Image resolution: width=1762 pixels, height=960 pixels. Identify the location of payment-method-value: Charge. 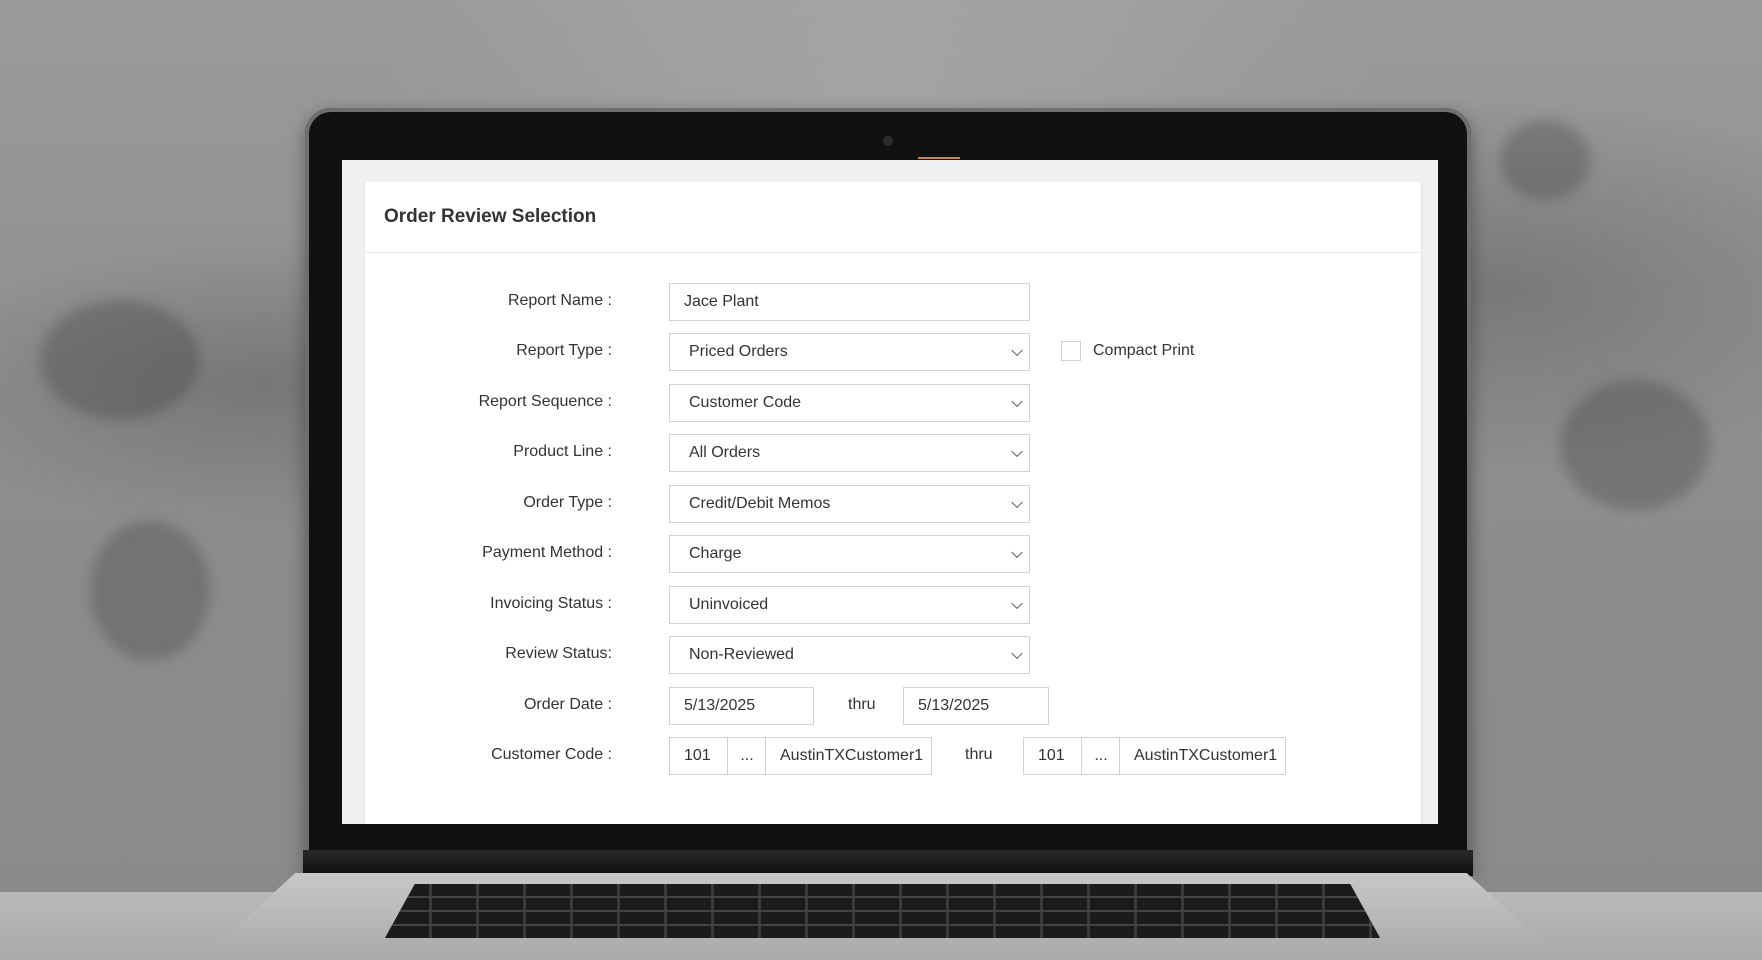
(715, 553).